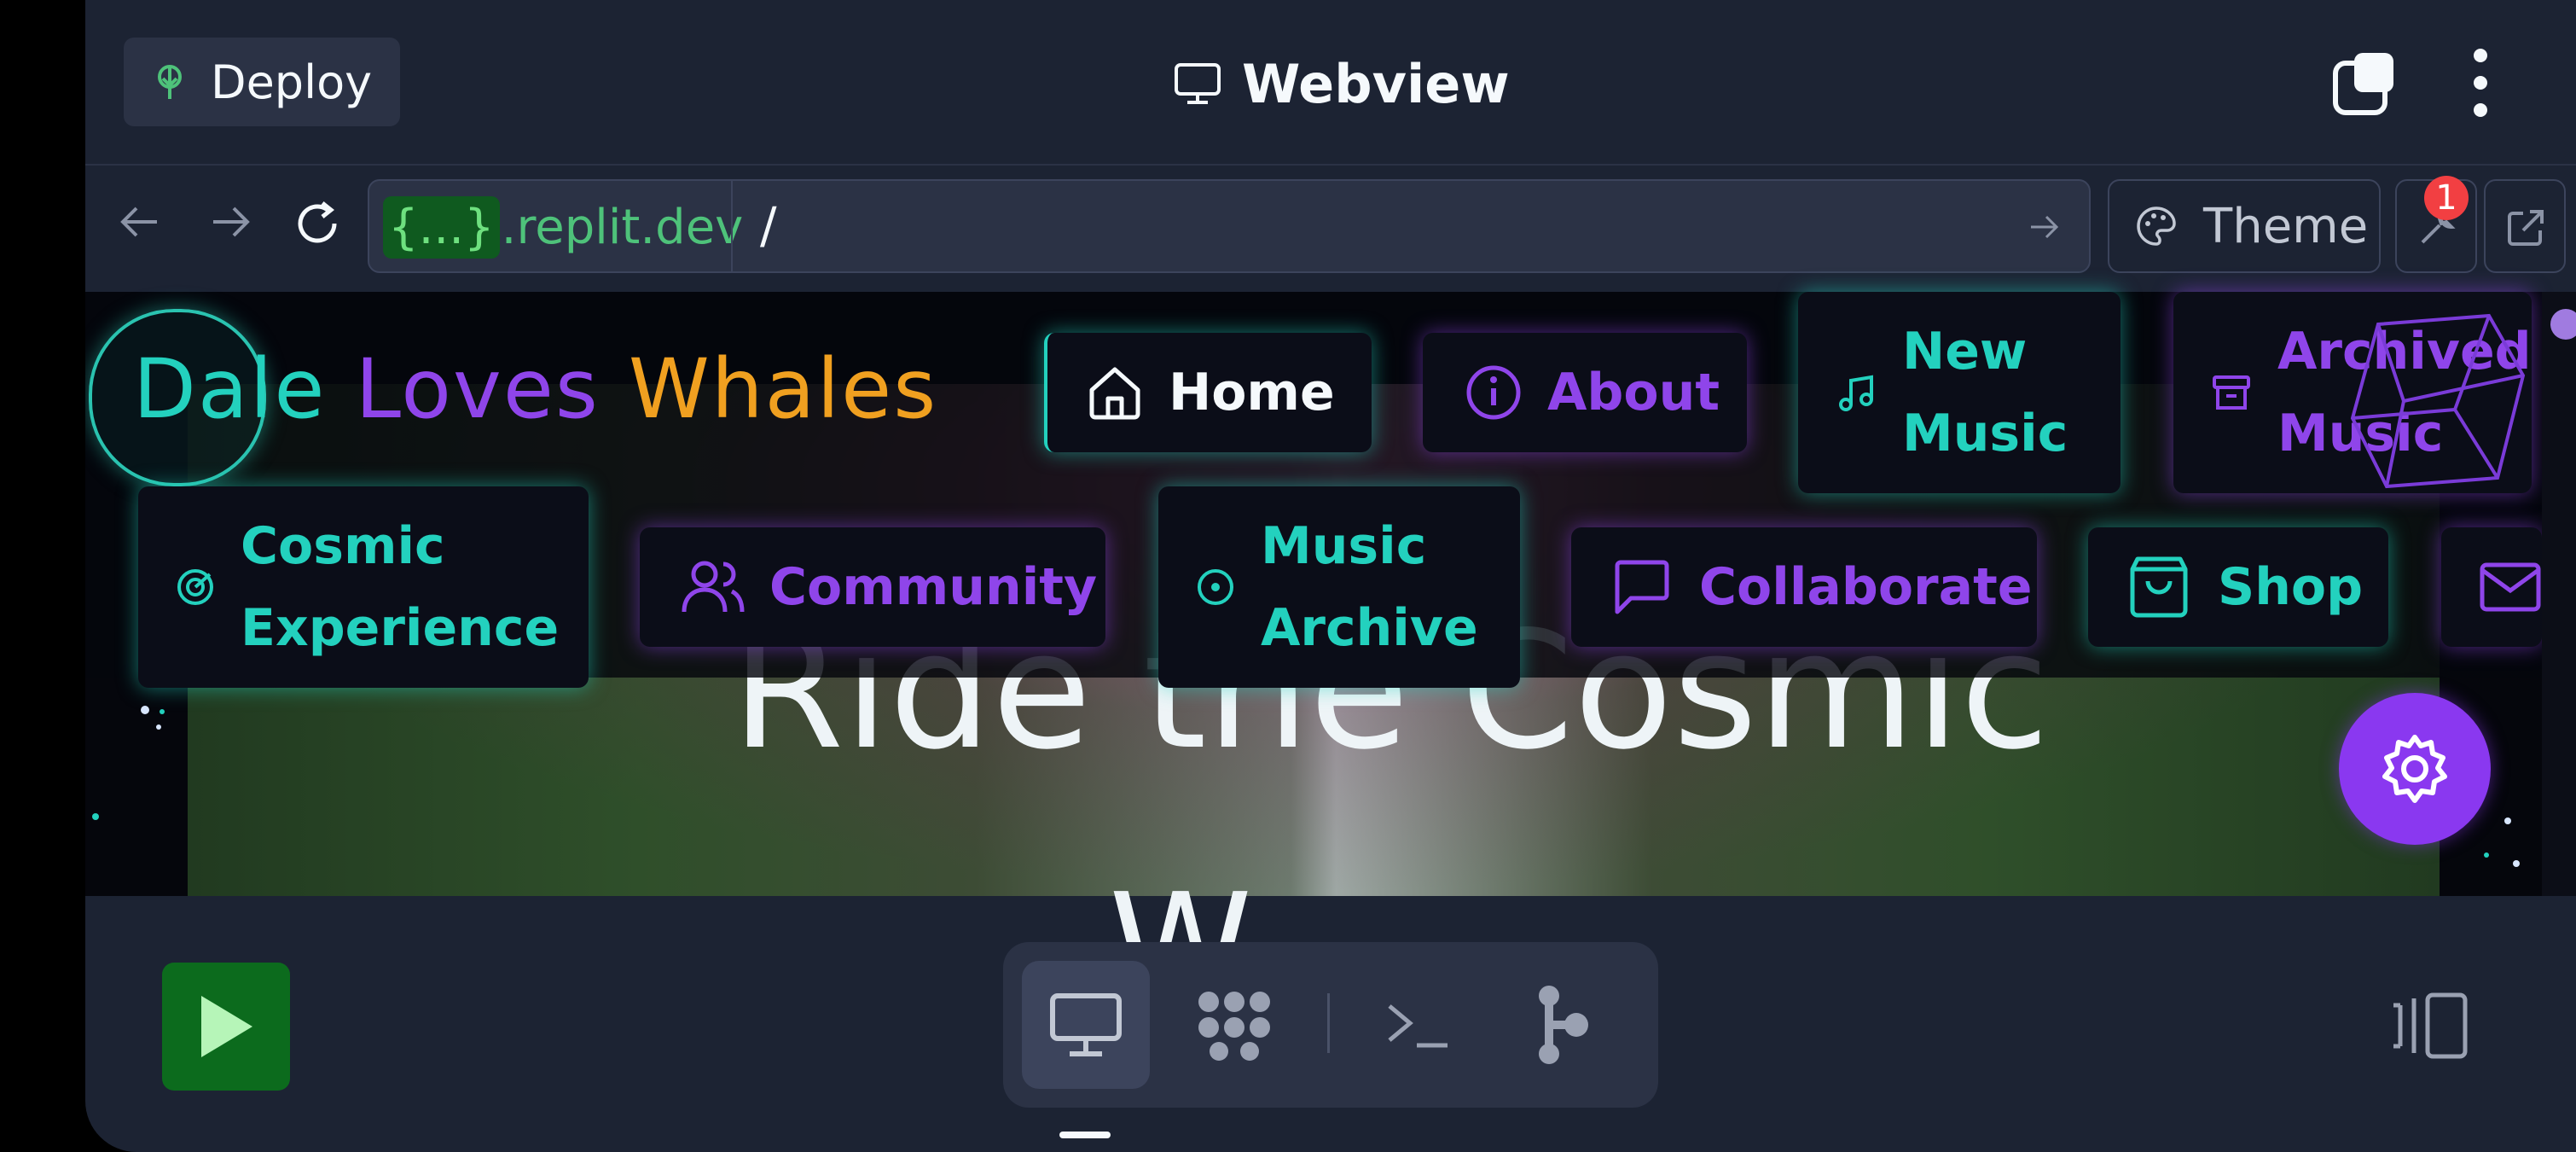 The width and height of the screenshot is (2576, 1152). I want to click on terminal-icon, so click(1418, 1026).